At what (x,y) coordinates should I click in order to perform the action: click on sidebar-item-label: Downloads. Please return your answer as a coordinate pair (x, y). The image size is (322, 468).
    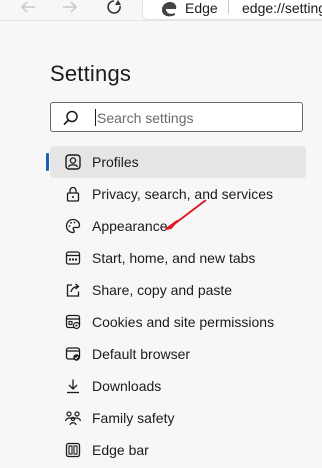
    Looking at the image, I should click on (127, 386).